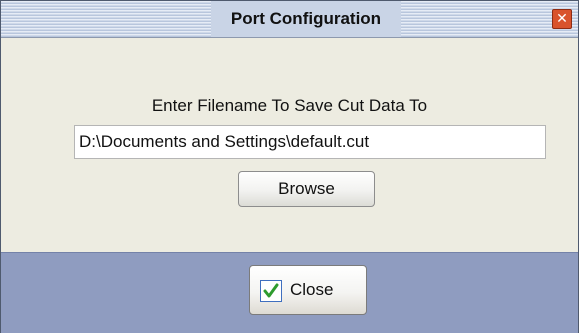 The image size is (579, 333). What do you see at coordinates (310, 142) in the screenshot?
I see `filename-input` at bounding box center [310, 142].